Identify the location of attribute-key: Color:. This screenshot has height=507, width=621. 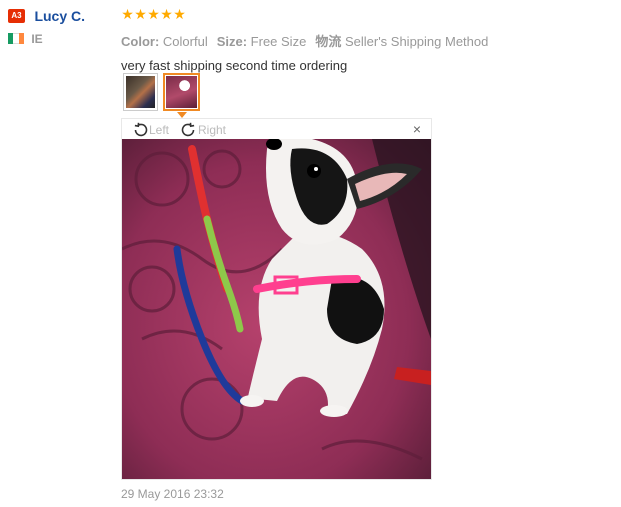
(140, 41).